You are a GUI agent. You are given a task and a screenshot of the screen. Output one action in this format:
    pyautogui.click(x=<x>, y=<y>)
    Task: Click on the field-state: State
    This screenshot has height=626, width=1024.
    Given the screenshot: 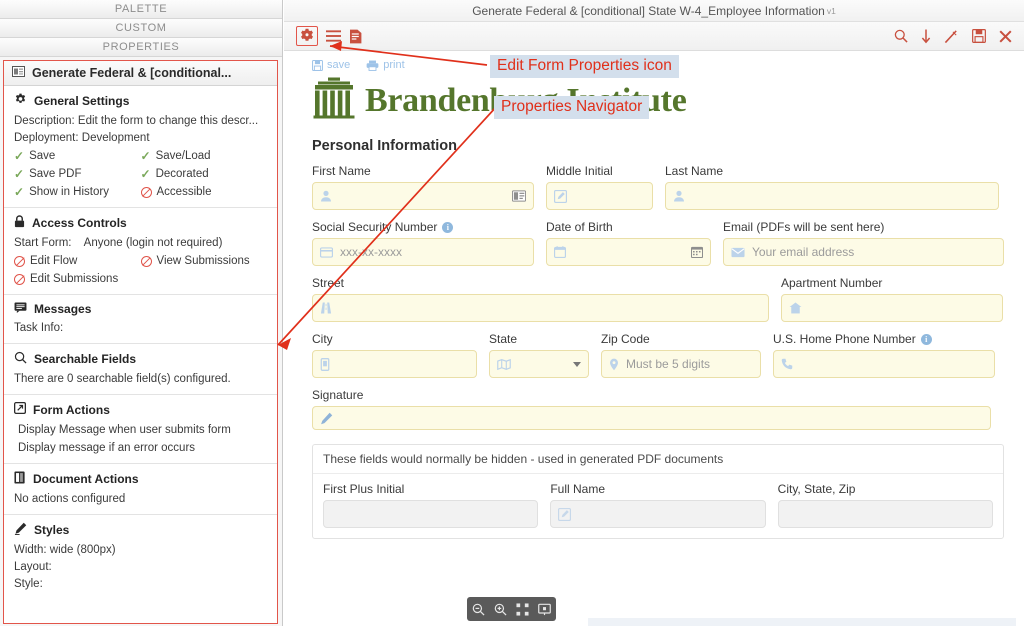 What is the action you would take?
    pyautogui.click(x=539, y=355)
    